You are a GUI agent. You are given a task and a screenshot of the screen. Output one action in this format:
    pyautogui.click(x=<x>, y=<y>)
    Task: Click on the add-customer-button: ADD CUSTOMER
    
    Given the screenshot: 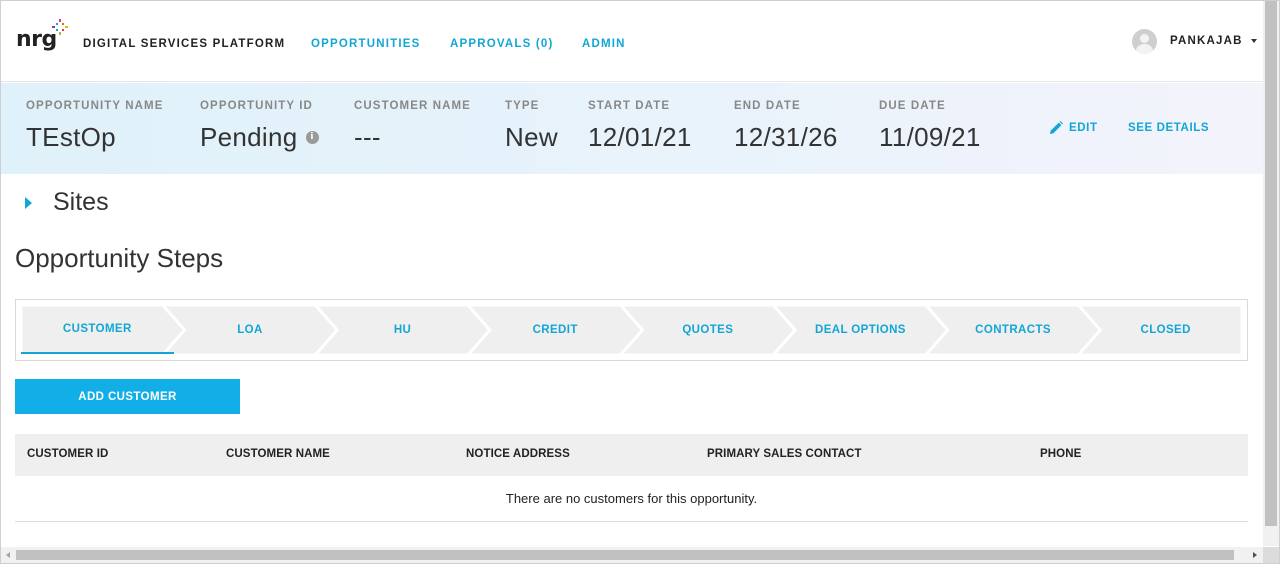 What is the action you would take?
    pyautogui.click(x=127, y=396)
    